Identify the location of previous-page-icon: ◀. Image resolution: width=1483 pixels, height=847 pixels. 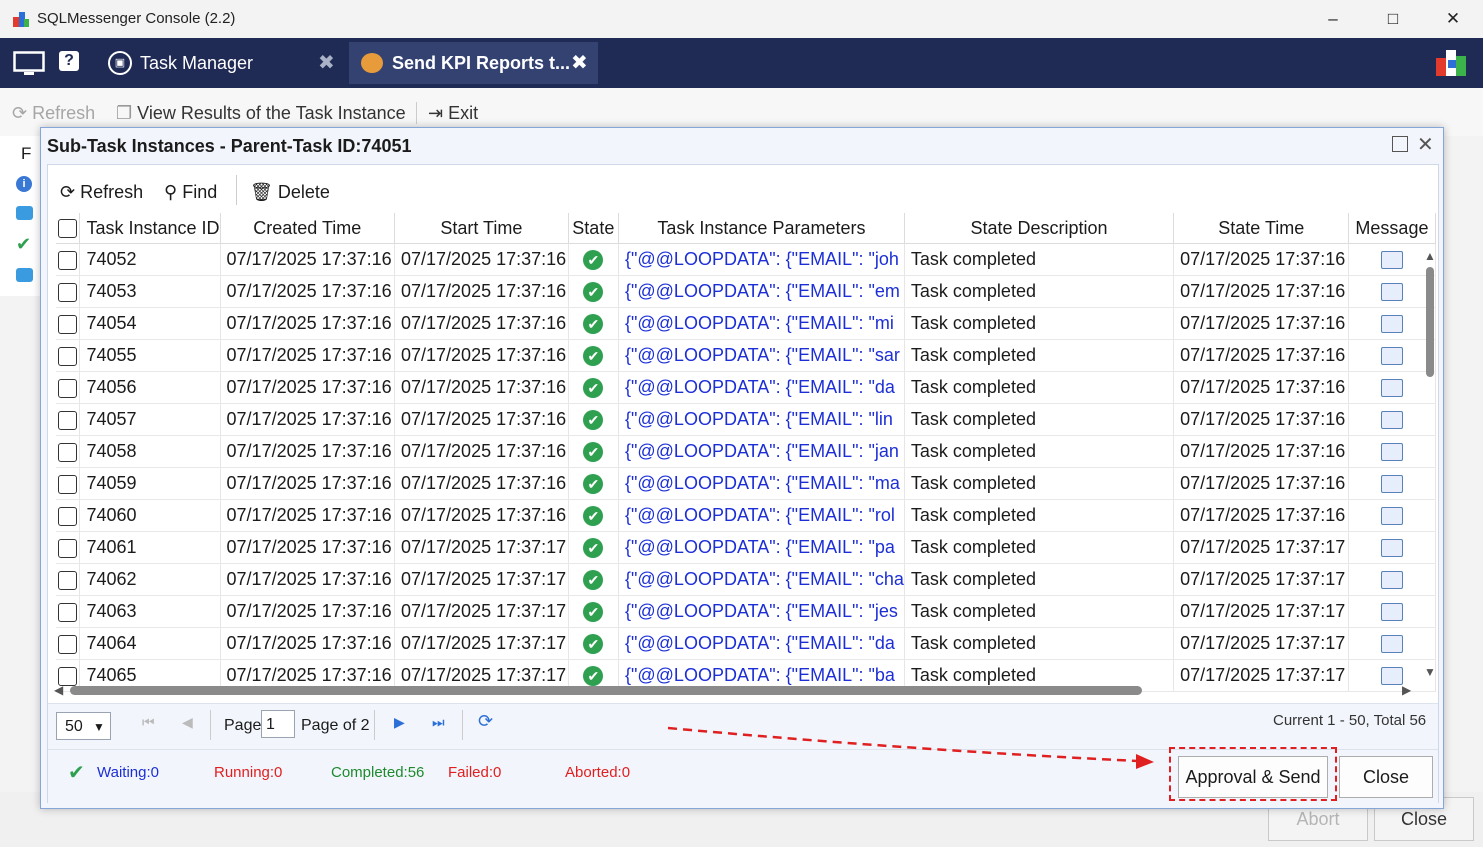
(187, 722).